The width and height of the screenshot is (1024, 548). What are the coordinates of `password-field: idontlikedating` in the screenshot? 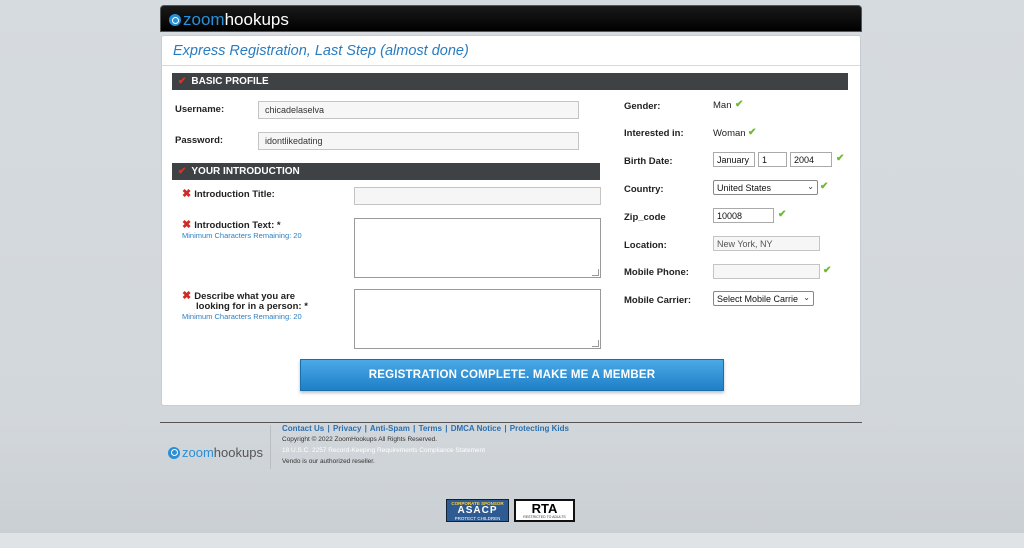 It's located at (418, 141).